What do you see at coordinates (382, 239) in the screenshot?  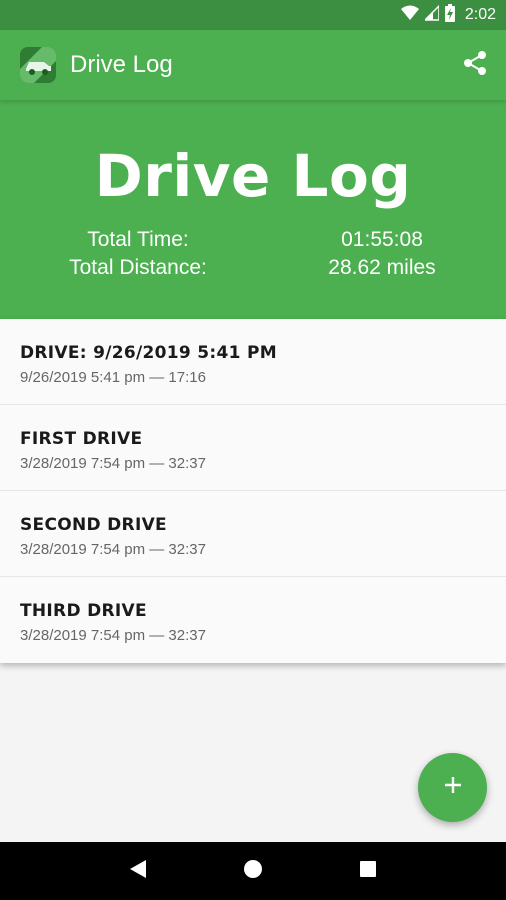 I see `total-time-value: 01:55:08` at bounding box center [382, 239].